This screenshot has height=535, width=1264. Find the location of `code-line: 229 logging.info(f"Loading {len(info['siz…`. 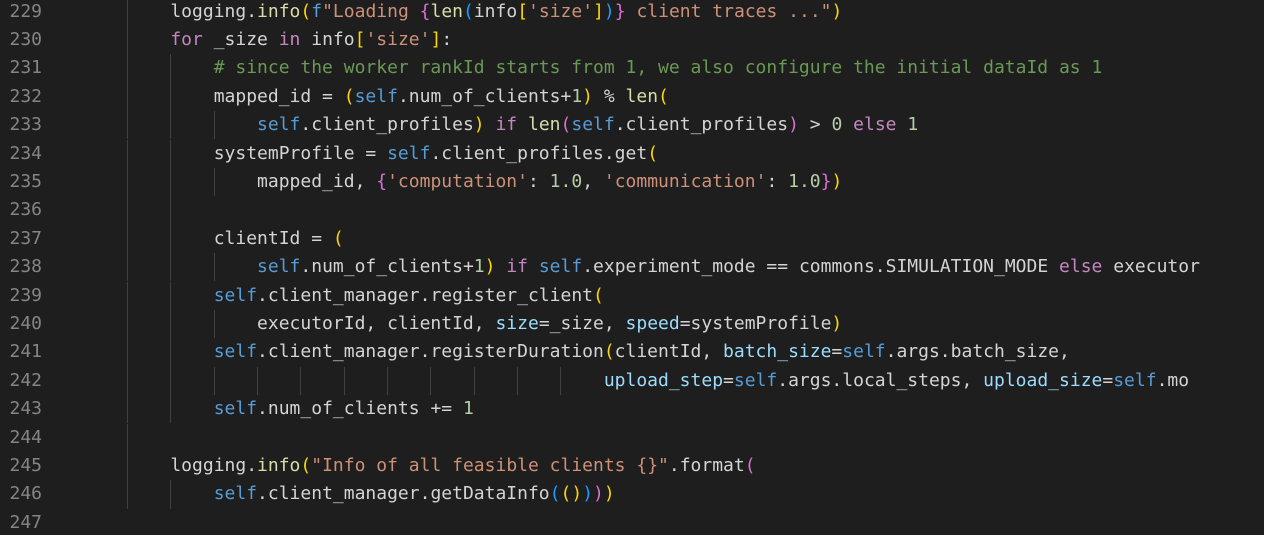

code-line: 229 logging.info(f"Loading {len(info['siz… is located at coordinates (632, 13).